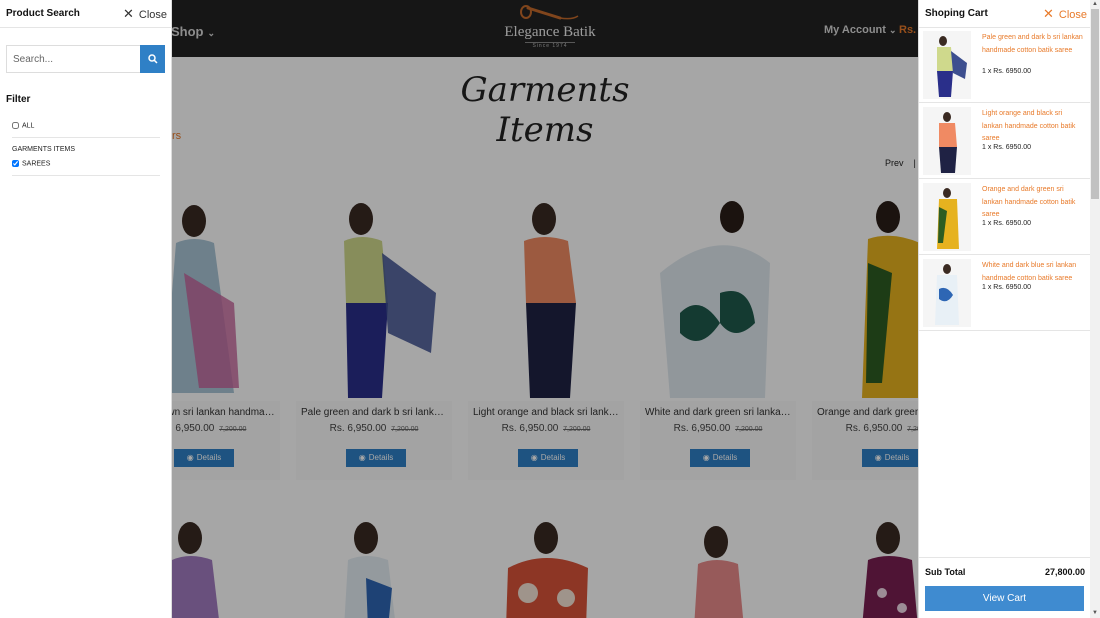 This screenshot has height=618, width=1100. Describe the element at coordinates (36, 164) in the screenshot. I see `sarees-label: SAREES` at that location.